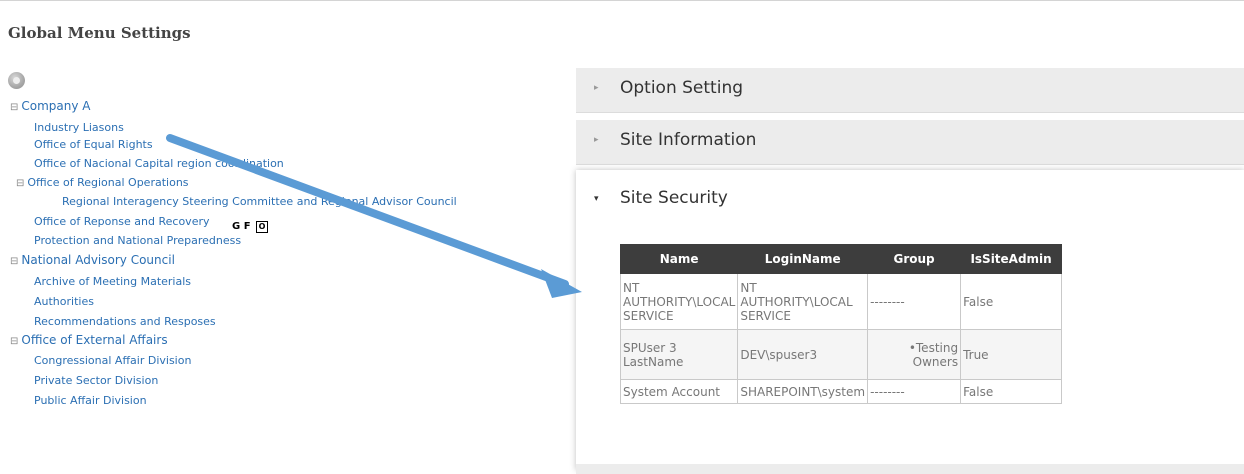 The image size is (1244, 474). I want to click on tree-node-external-affairs: ⊟ Office of External Affairs, so click(89, 341).